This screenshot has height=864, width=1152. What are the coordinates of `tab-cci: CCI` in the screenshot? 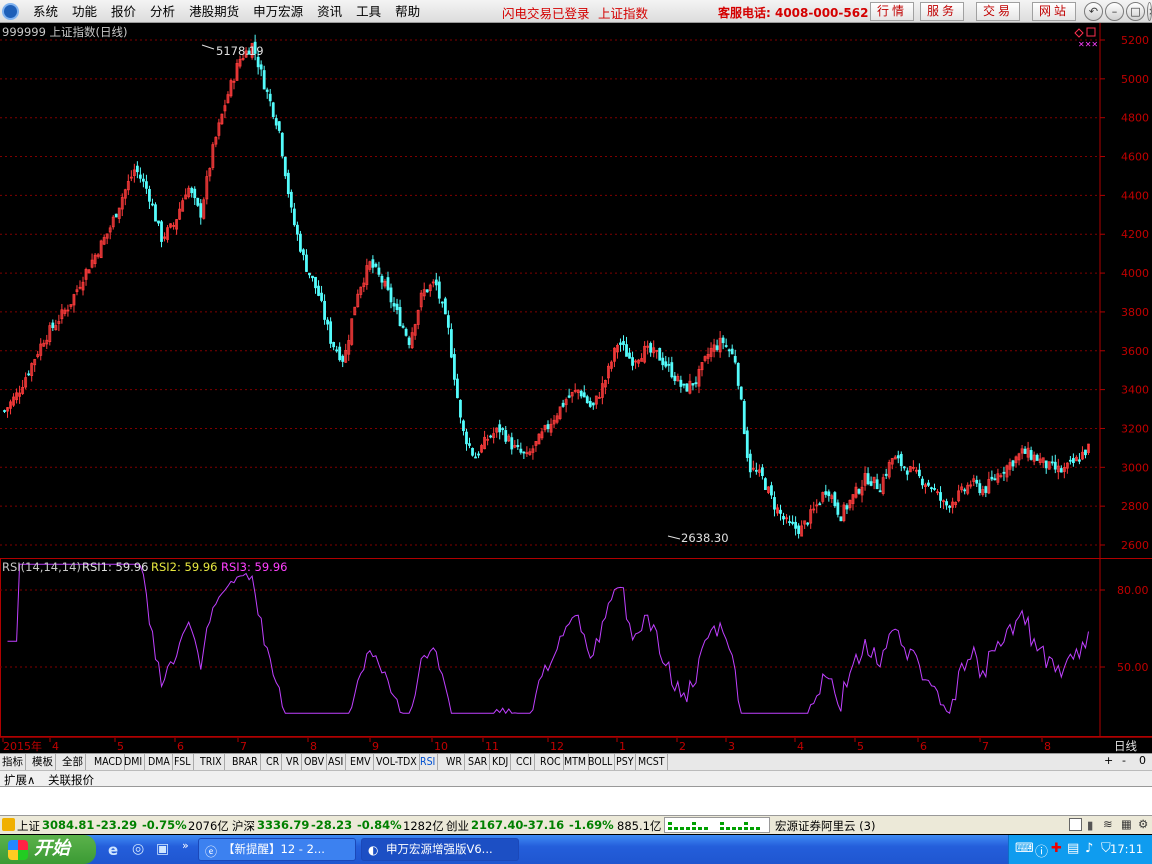 It's located at (524, 762).